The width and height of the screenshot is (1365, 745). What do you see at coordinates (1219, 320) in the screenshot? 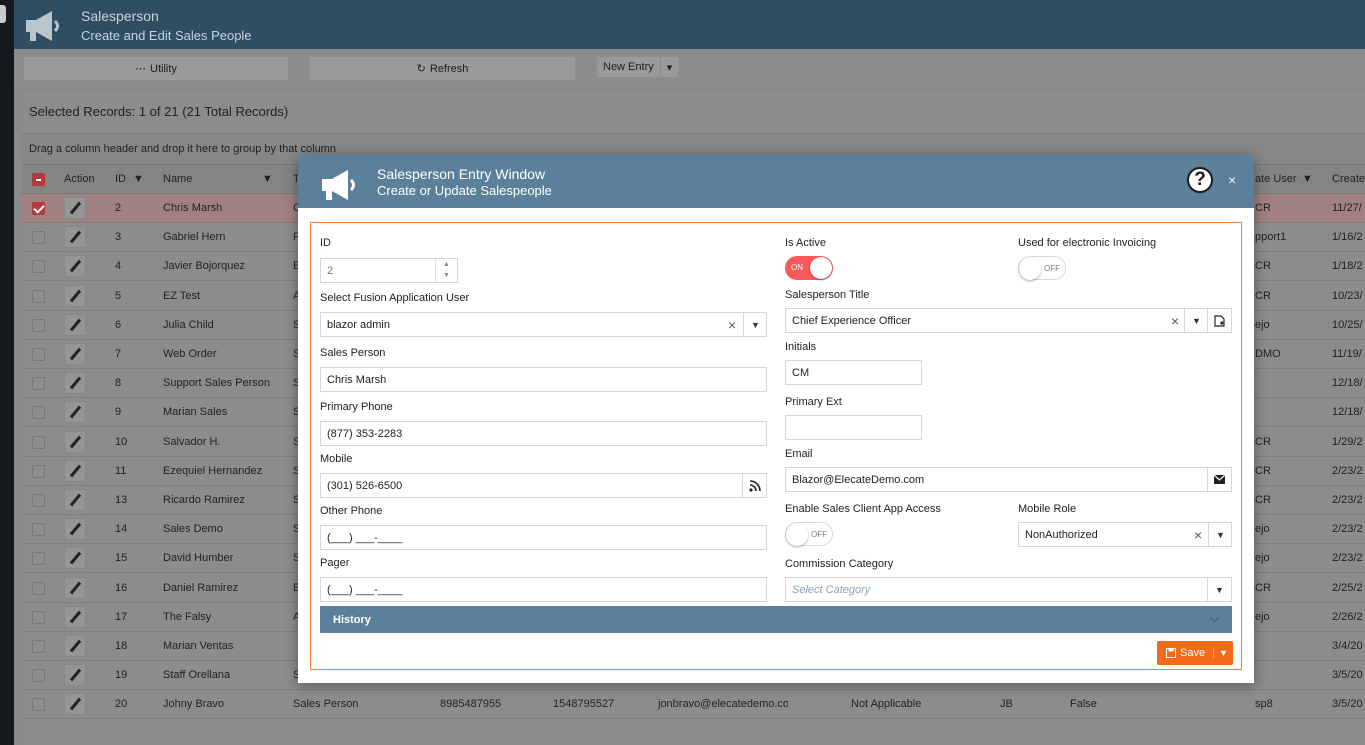
I see `add-document-icon` at bounding box center [1219, 320].